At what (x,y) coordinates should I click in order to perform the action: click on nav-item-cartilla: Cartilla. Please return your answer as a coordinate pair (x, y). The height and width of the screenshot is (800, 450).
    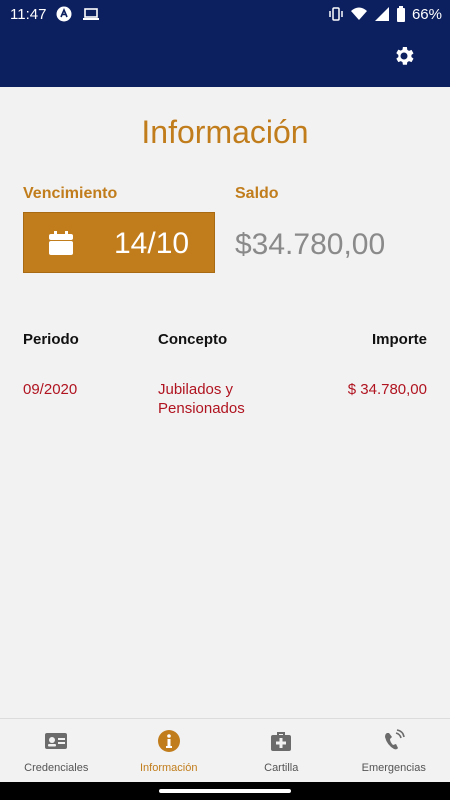
    Looking at the image, I should click on (281, 750).